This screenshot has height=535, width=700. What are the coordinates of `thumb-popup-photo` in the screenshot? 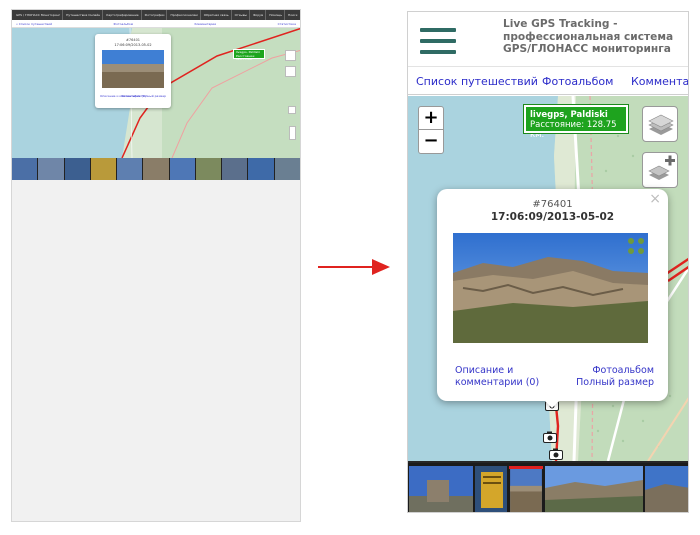 It's located at (133, 69).